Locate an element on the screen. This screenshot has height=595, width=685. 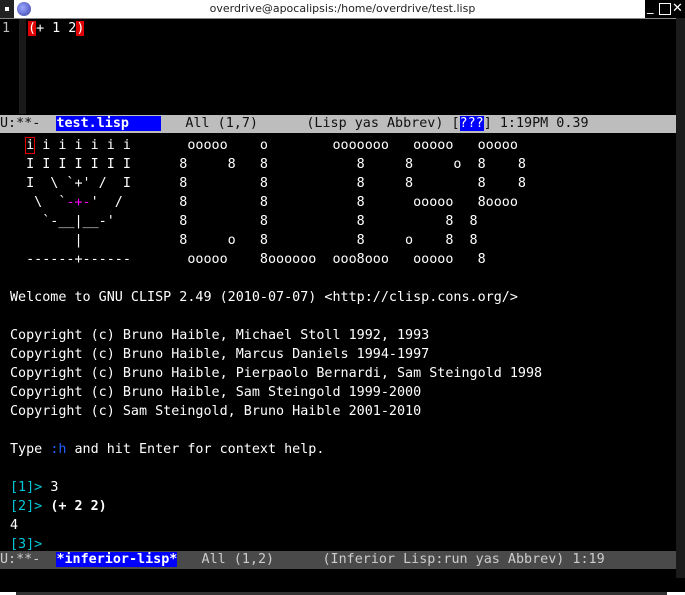
repl-prompt: [1]> is located at coordinates (30, 487).